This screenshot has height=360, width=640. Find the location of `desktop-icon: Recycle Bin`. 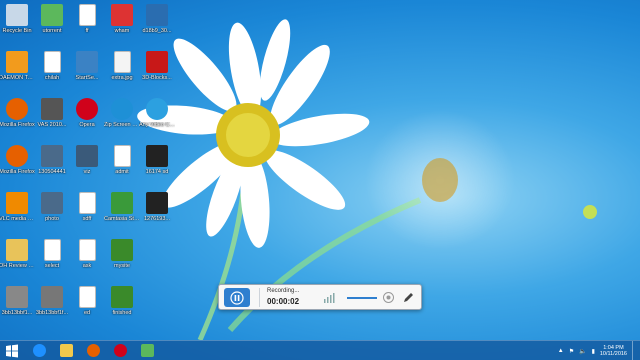

desktop-icon: Recycle Bin is located at coordinates (17, 27).